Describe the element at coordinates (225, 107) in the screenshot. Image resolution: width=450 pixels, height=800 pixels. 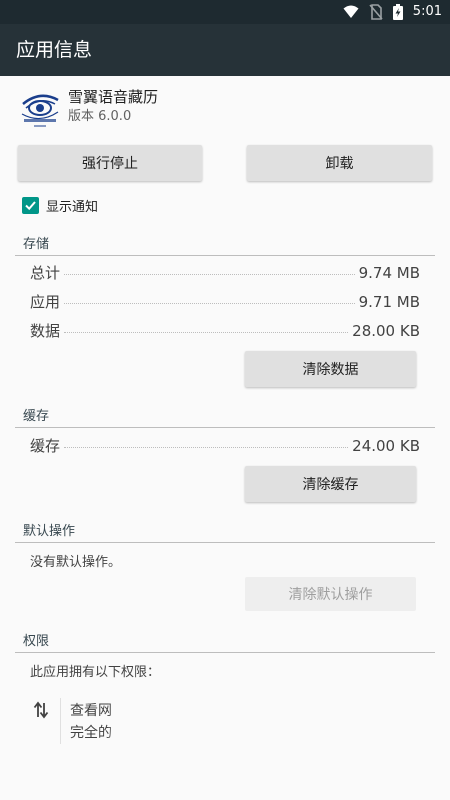
I see `app-header: 雪翼语音藏历 版本 6.0.0` at that location.